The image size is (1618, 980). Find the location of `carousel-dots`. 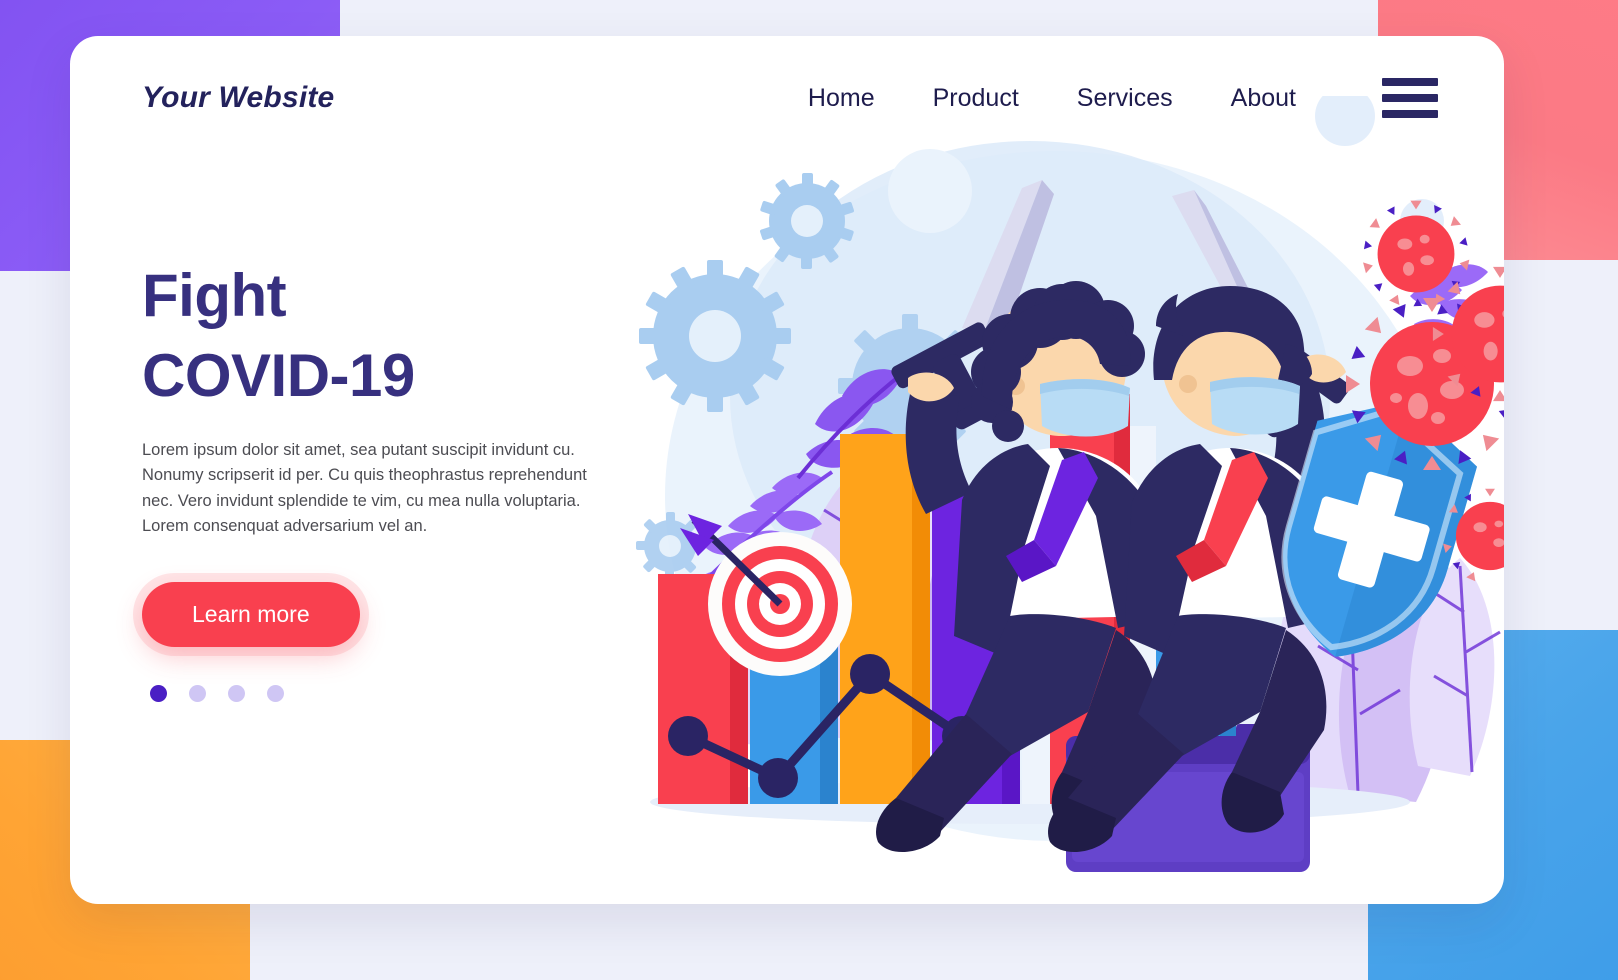

carousel-dots is located at coordinates (381, 693).